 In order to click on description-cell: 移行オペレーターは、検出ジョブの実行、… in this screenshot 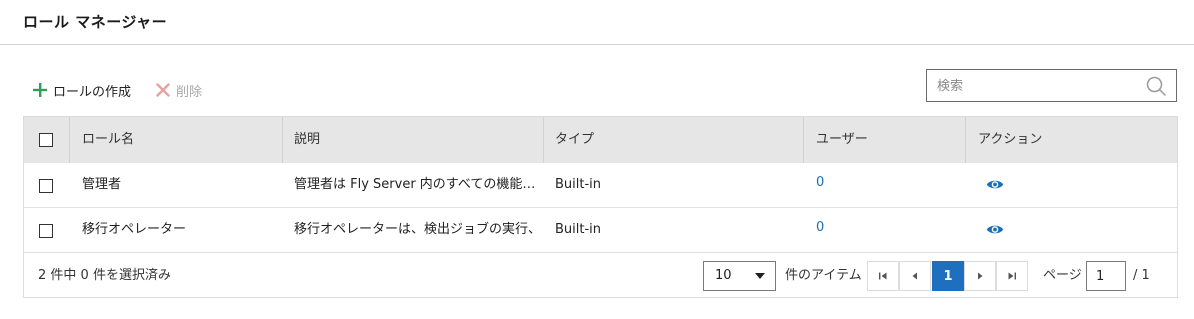, I will do `click(417, 229)`.